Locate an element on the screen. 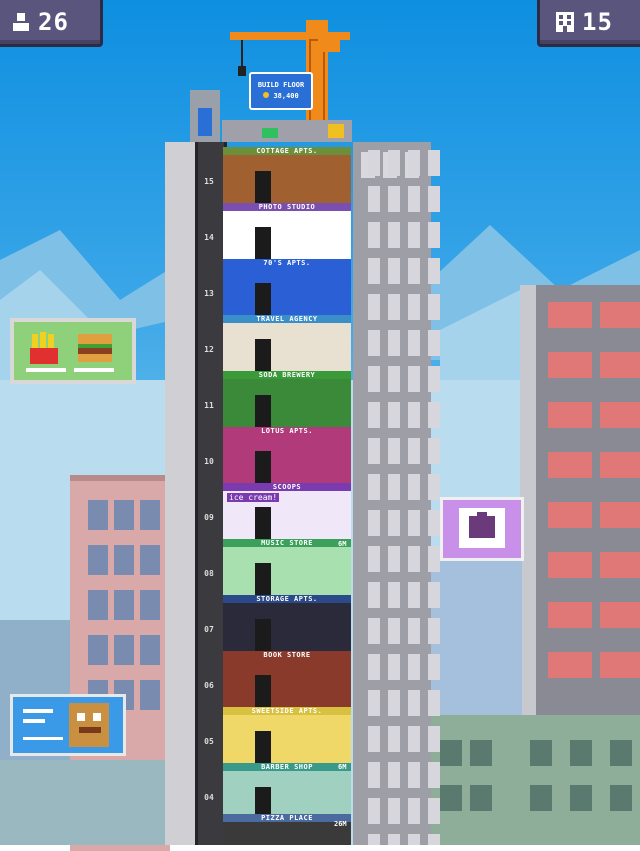  floor-badge-music: 6M is located at coordinates (342, 544).